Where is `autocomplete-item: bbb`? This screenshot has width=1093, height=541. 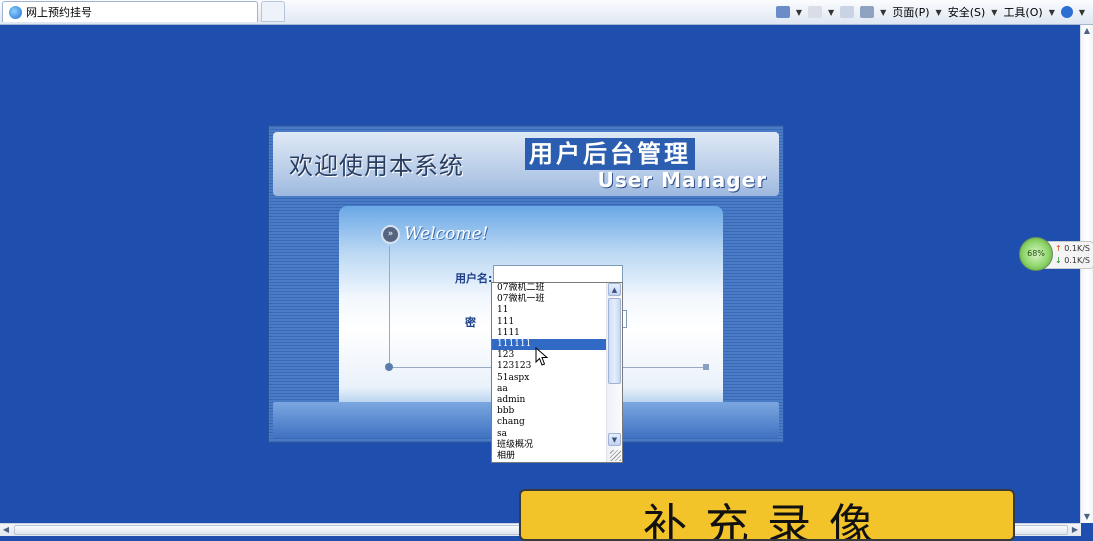 autocomplete-item: bbb is located at coordinates (552, 411).